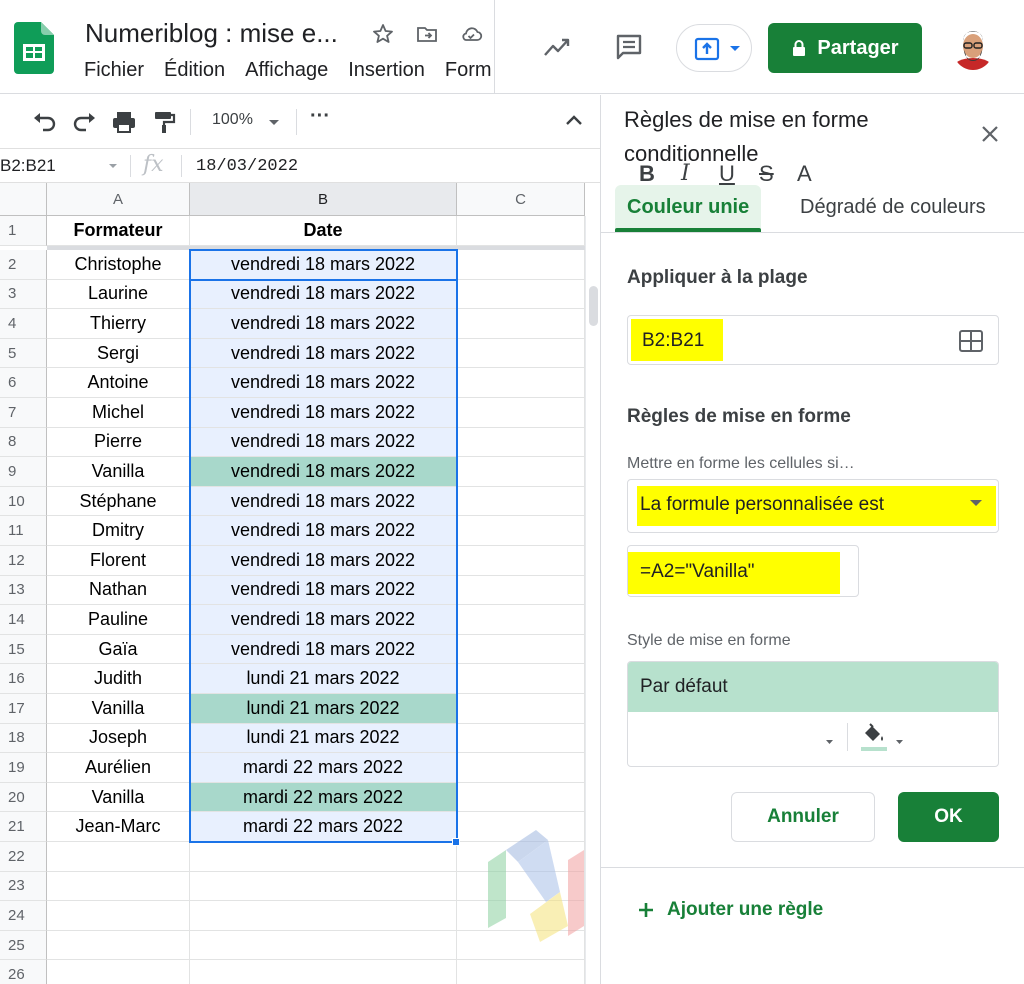 This screenshot has height=984, width=1024. What do you see at coordinates (574, 120) in the screenshot?
I see `collapse-chevron-up-icon` at bounding box center [574, 120].